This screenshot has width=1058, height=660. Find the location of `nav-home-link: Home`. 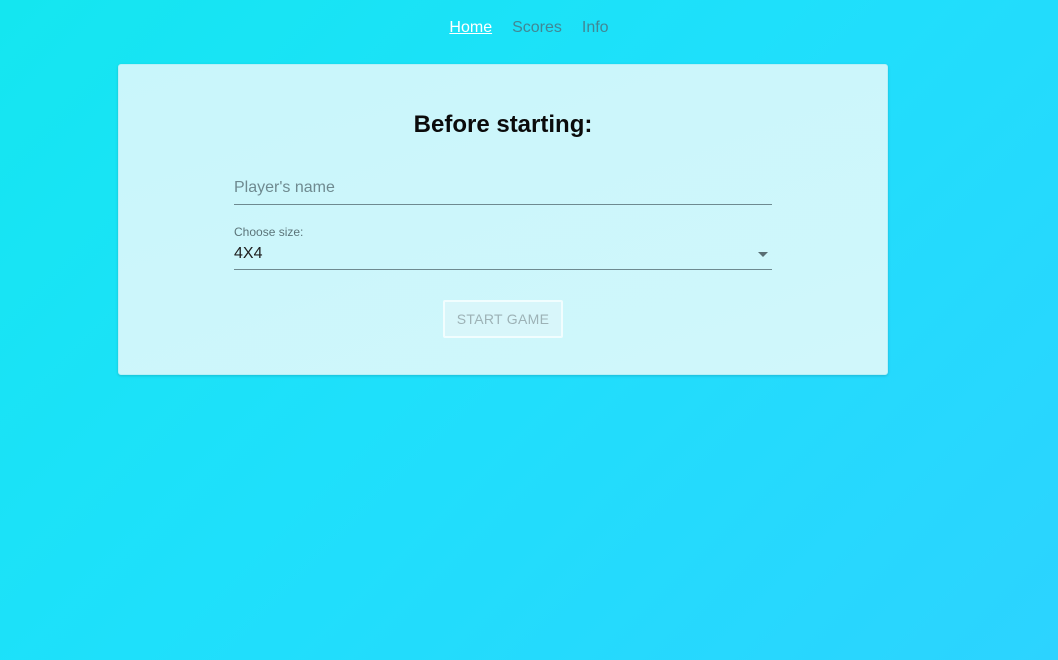

nav-home-link: Home is located at coordinates (470, 28).